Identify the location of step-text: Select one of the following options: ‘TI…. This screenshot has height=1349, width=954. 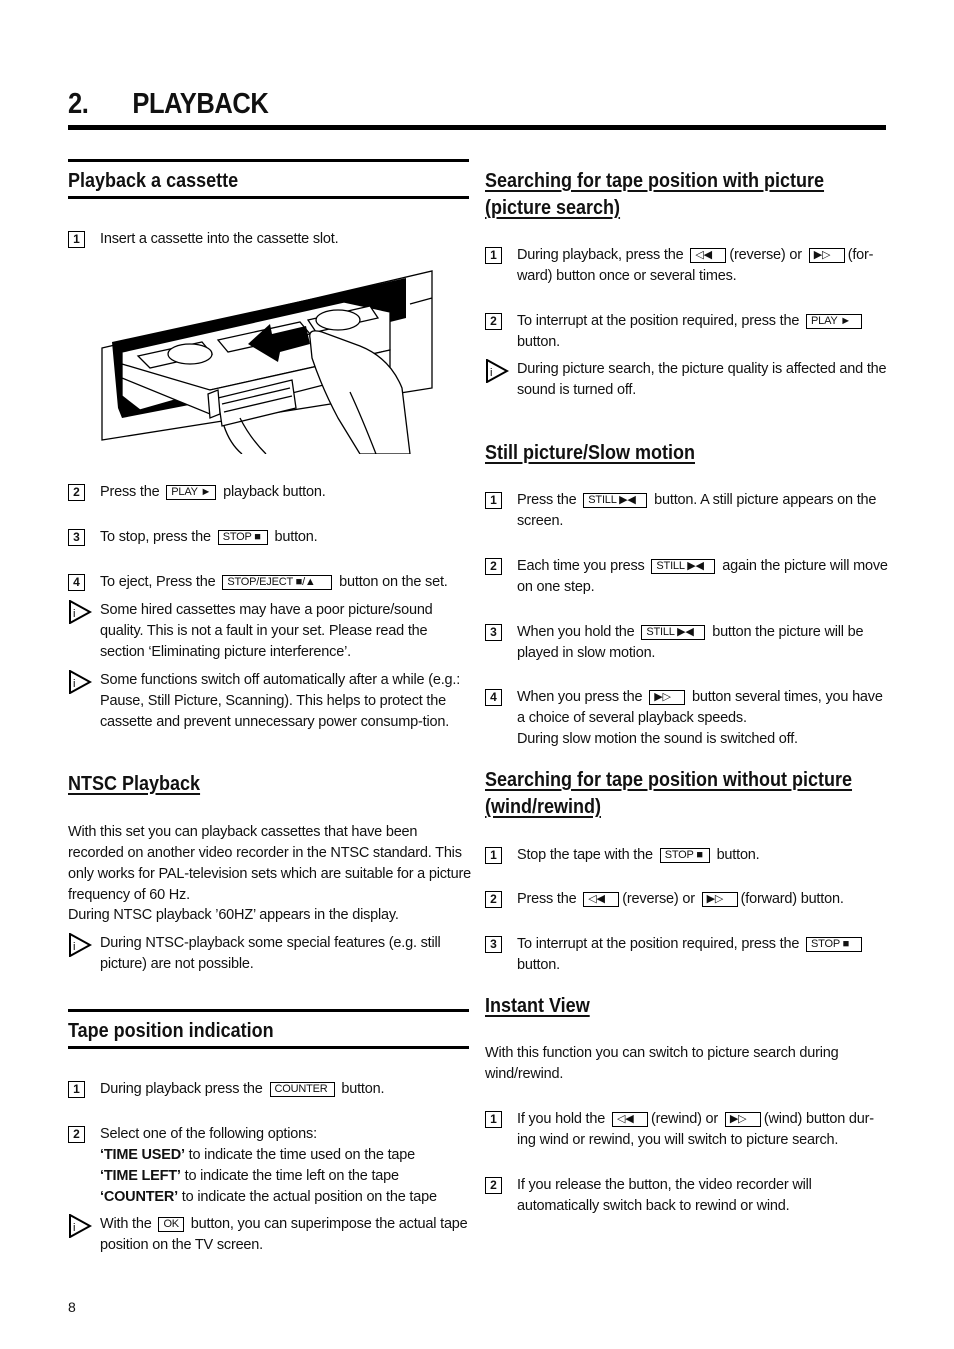
(286, 1166).